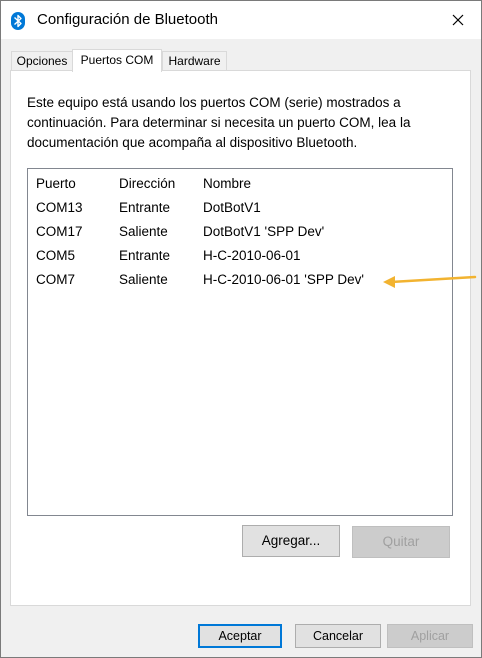 This screenshot has height=658, width=482. What do you see at coordinates (283, 279) in the screenshot?
I see `name-cell: H-C-2010-06-01 'SPP Dev'` at bounding box center [283, 279].